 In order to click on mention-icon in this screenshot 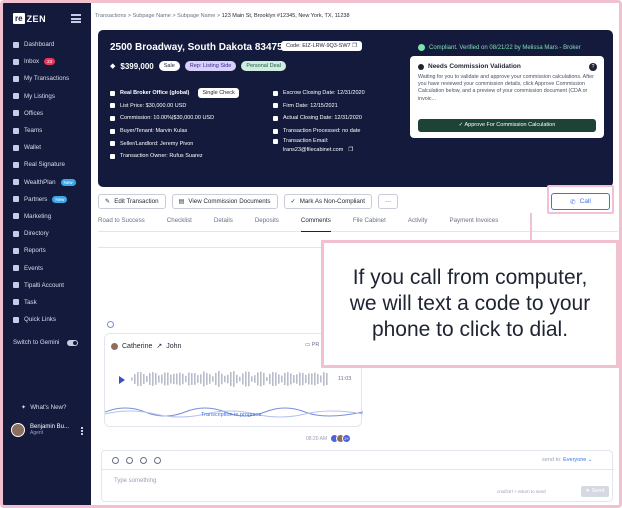, I will do `click(129, 460)`.